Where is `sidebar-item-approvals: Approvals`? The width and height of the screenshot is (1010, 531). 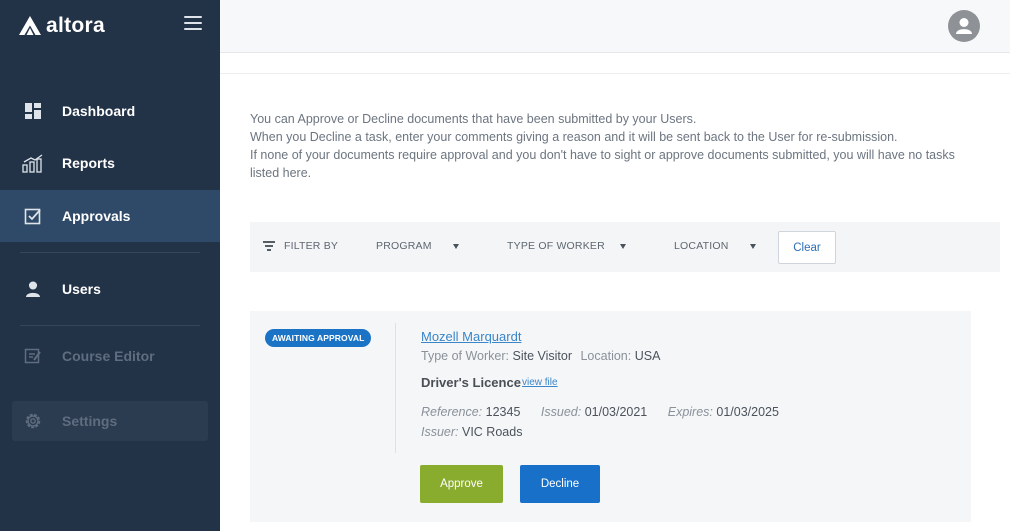
sidebar-item-approvals: Approvals is located at coordinates (110, 216).